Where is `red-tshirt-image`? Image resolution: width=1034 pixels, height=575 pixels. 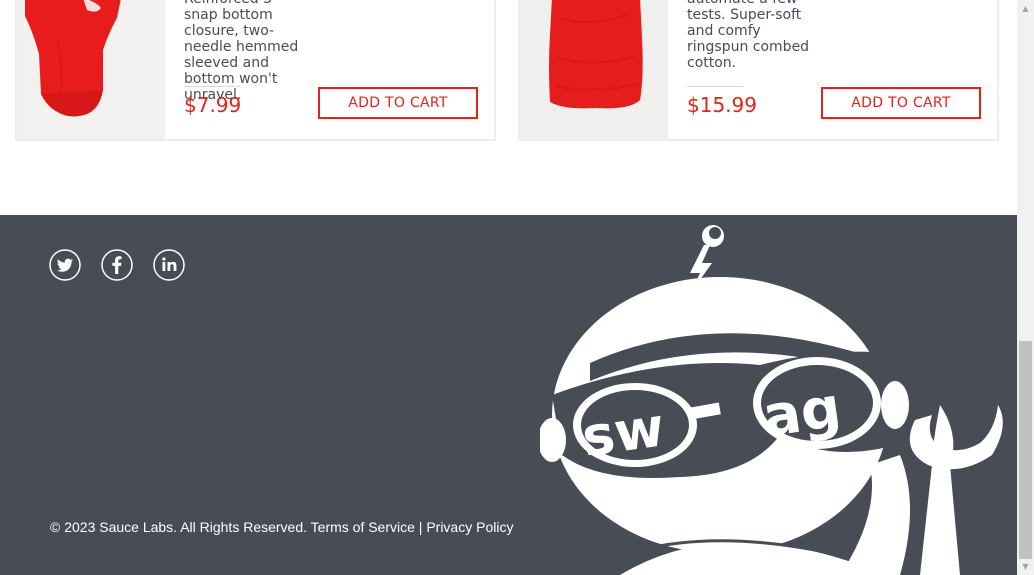 red-tshirt-image is located at coordinates (594, 69).